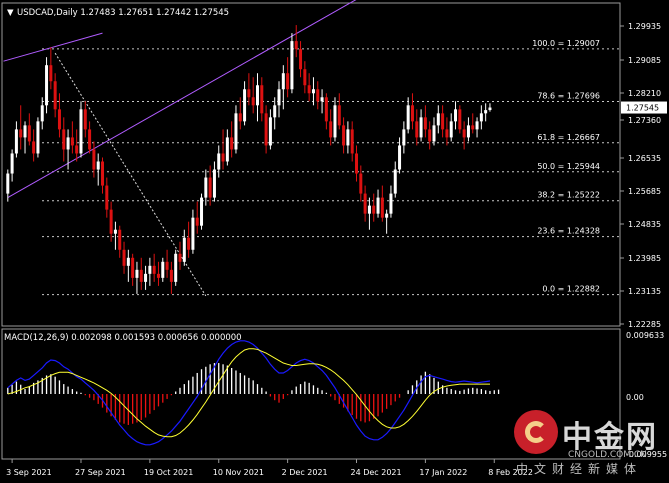 The image size is (669, 483). I want to click on time-tick-label: 3 Sep 2021, so click(29, 472).